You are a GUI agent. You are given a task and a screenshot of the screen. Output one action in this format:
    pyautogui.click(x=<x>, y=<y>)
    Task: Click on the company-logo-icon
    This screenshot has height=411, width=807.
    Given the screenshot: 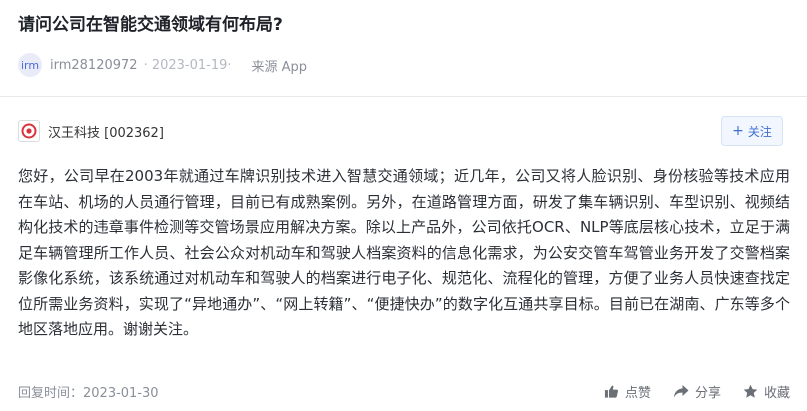 What is the action you would take?
    pyautogui.click(x=29, y=131)
    